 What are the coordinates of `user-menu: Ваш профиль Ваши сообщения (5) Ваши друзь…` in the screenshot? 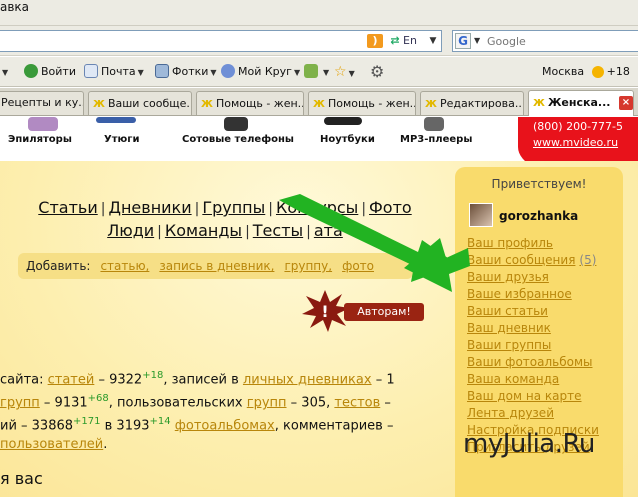 It's located at (533, 345).